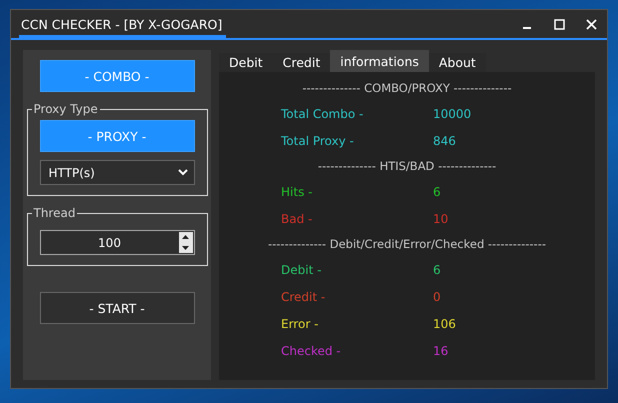 Image resolution: width=618 pixels, height=403 pixels. What do you see at coordinates (183, 172) in the screenshot?
I see `chevron-down-icon` at bounding box center [183, 172].